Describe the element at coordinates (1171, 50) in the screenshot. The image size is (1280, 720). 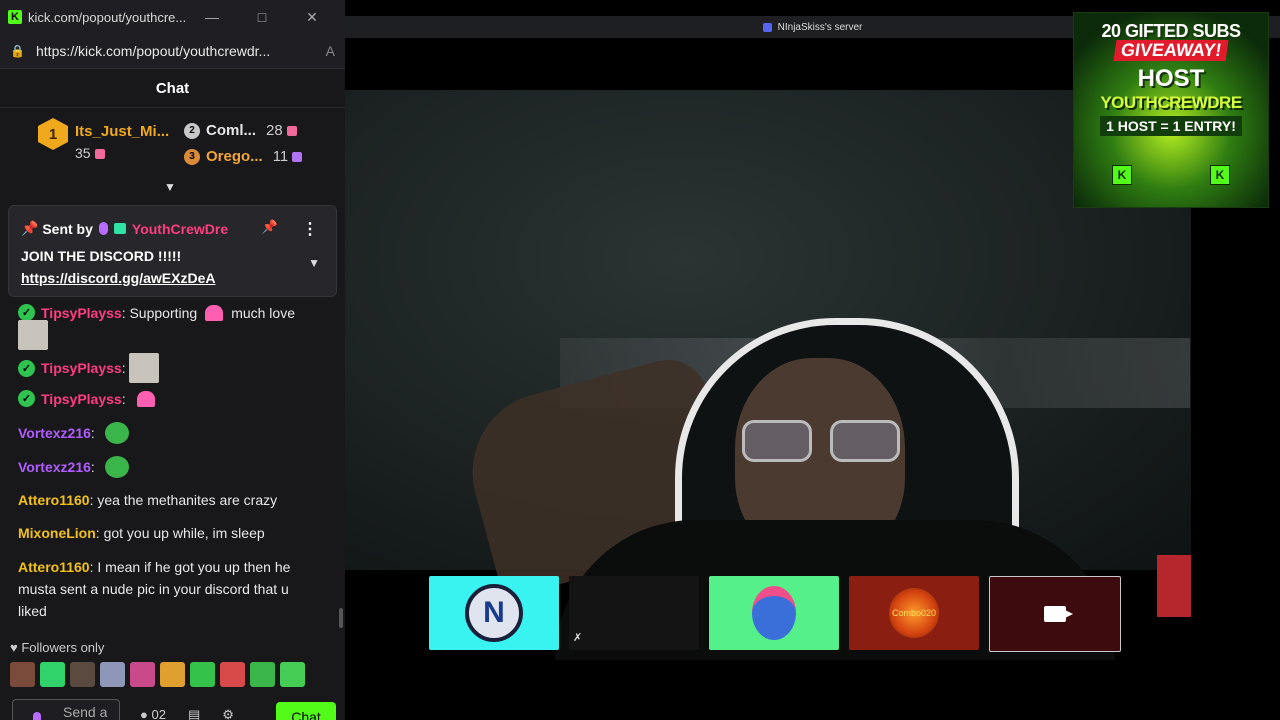
I see `giveaway-line2: GIVEAWAY!` at that location.